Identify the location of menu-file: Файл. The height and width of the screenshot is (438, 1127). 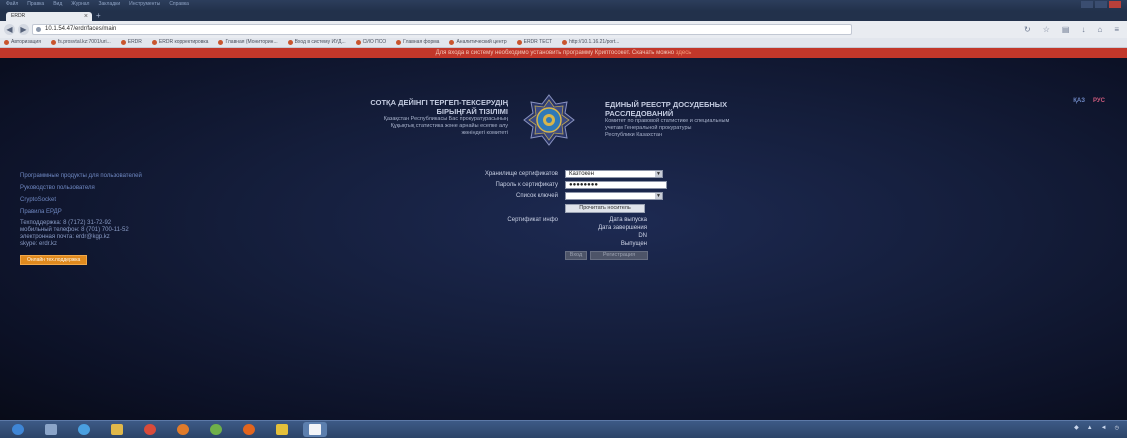
(12, 4).